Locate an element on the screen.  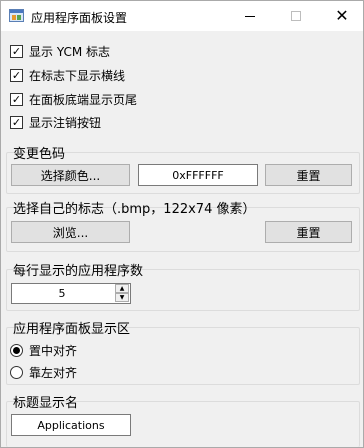
radio-left-align: 靠左对齐 is located at coordinates (43, 372).